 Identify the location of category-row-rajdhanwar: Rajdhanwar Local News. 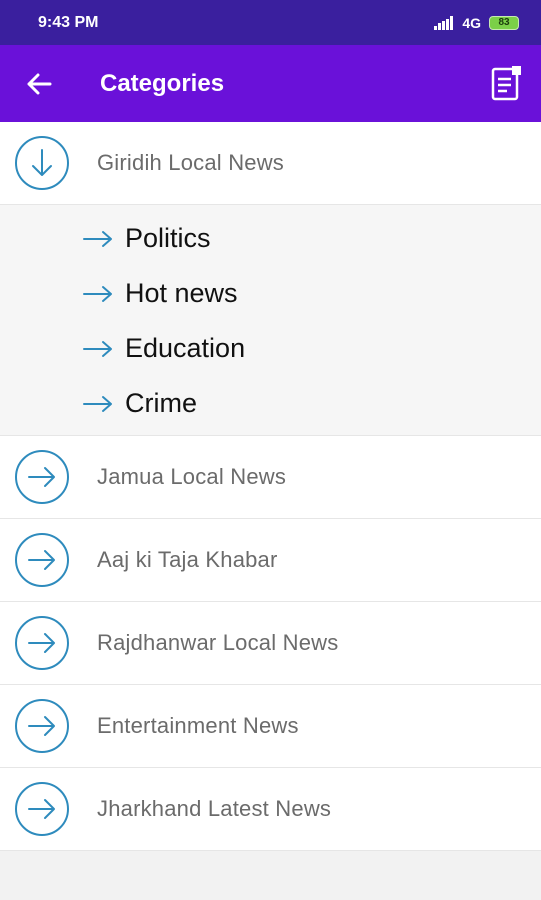
(270, 643).